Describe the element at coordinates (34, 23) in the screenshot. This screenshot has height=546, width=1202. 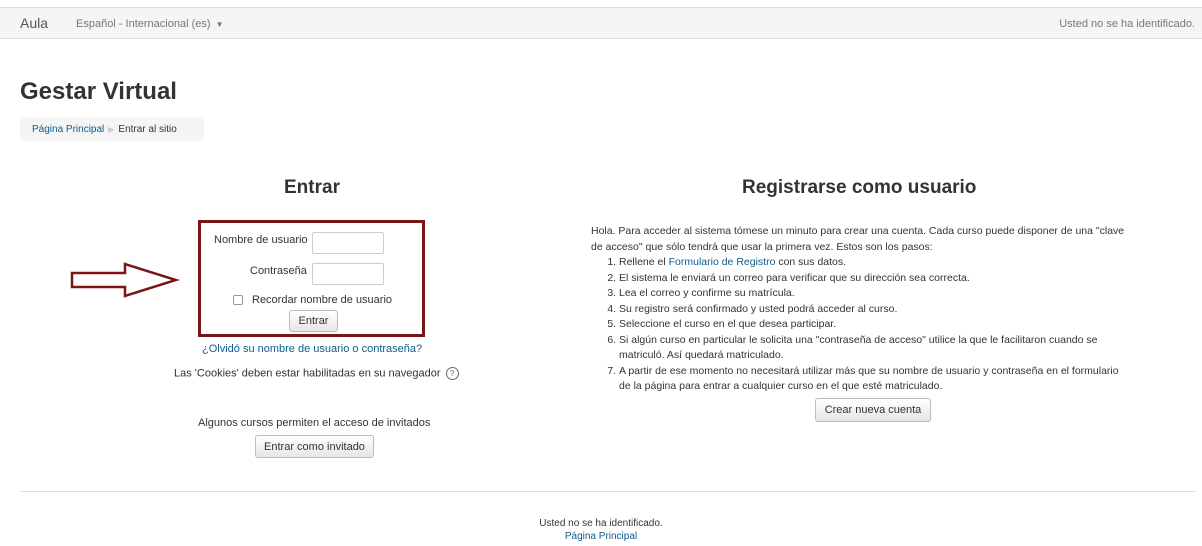
I see `brand-link: Aula` at that location.